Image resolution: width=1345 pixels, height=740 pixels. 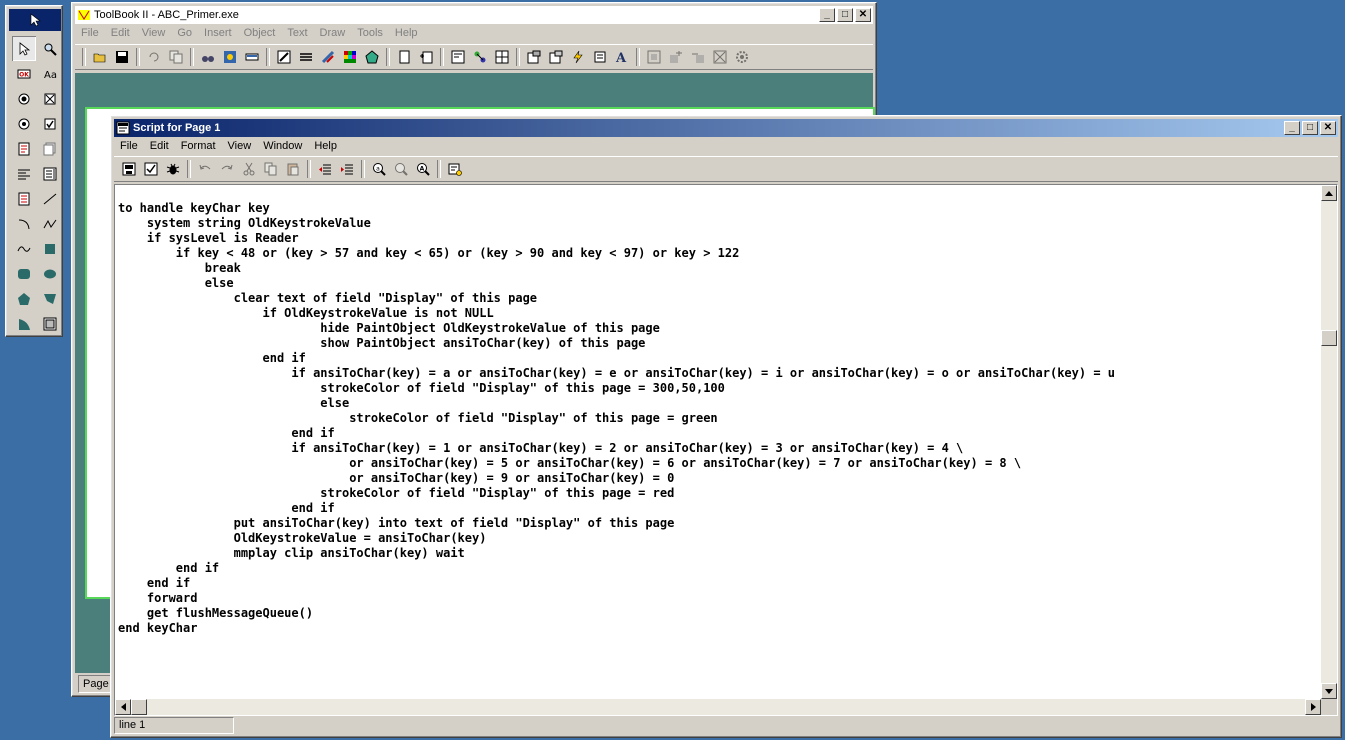 What do you see at coordinates (284, 57) in the screenshot?
I see `author-mode-icon` at bounding box center [284, 57].